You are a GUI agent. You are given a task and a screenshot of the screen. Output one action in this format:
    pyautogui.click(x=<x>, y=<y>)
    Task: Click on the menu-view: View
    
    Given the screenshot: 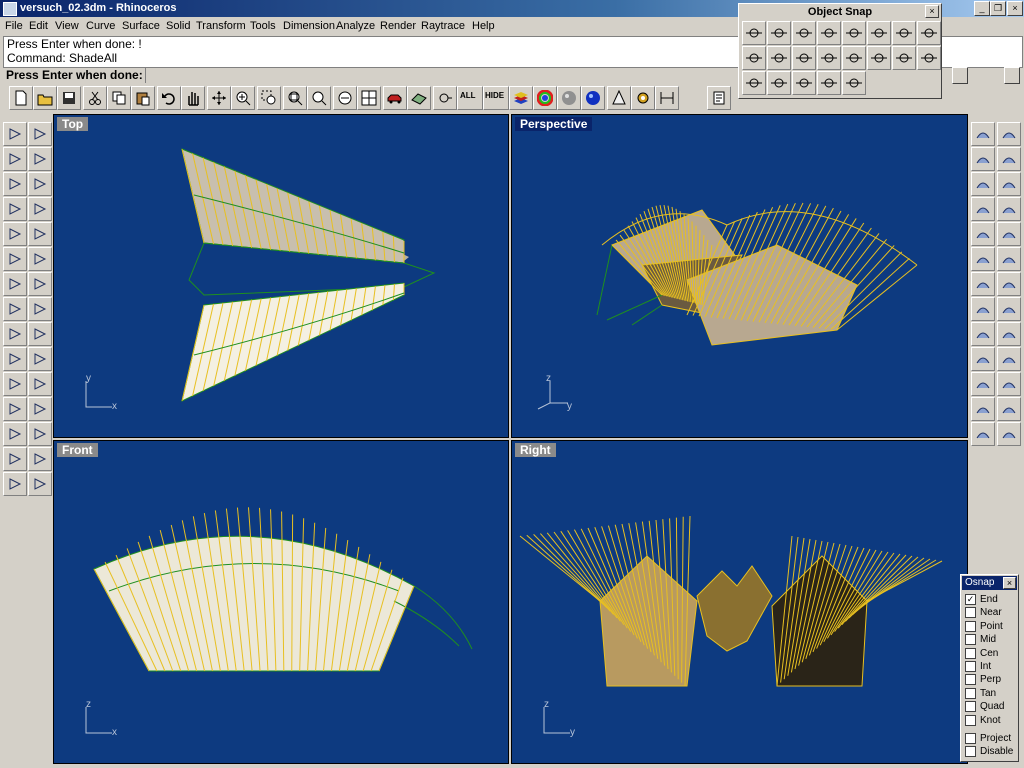 What is the action you would take?
    pyautogui.click(x=67, y=26)
    